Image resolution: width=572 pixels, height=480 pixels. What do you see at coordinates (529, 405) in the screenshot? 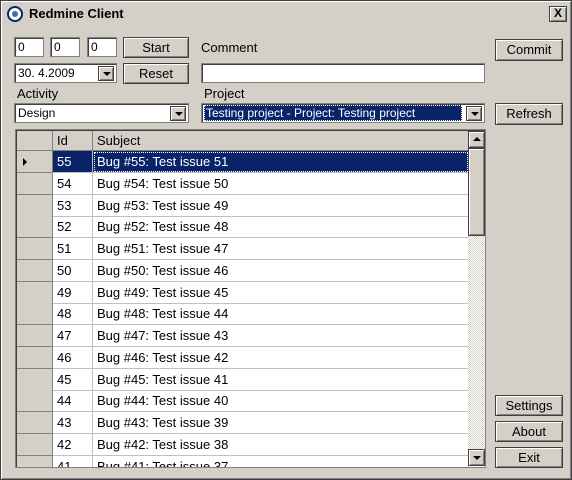
I see `settings-button: Settings` at bounding box center [529, 405].